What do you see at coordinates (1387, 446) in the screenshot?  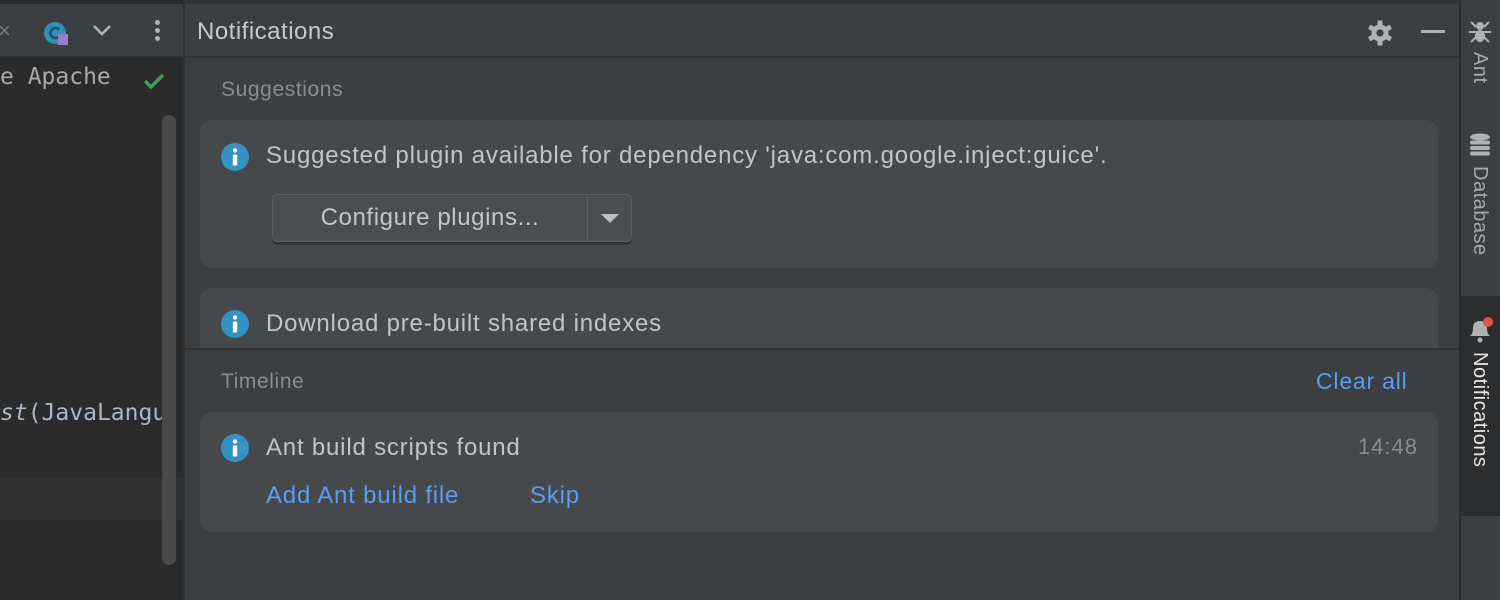 I see `notification-time: 14:48` at bounding box center [1387, 446].